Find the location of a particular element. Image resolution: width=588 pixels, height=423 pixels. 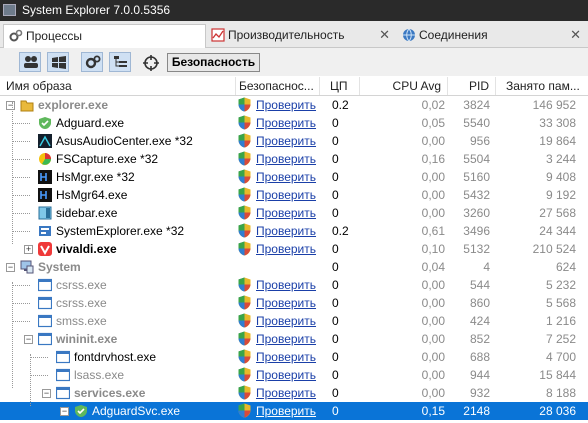

table-row: smss.exe Проверить 0 0,00 424 1 216 is located at coordinates (294, 321).